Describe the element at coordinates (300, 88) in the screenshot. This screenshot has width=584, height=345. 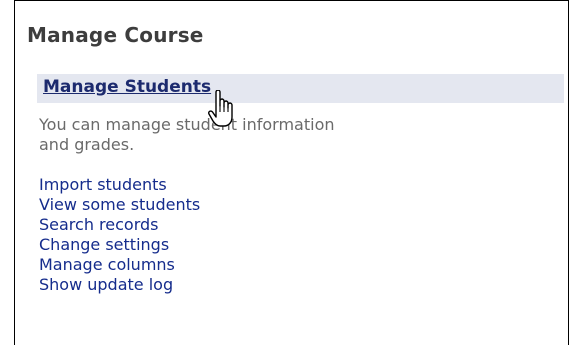
I see `manage-students-header: Manage Students` at that location.